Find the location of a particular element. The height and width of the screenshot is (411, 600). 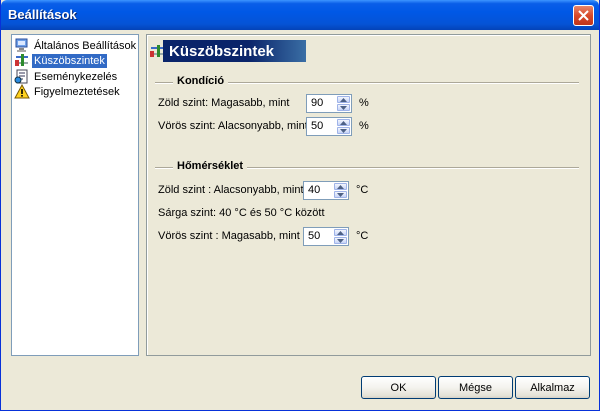

apply-button: Alkalmaz is located at coordinates (552, 387).